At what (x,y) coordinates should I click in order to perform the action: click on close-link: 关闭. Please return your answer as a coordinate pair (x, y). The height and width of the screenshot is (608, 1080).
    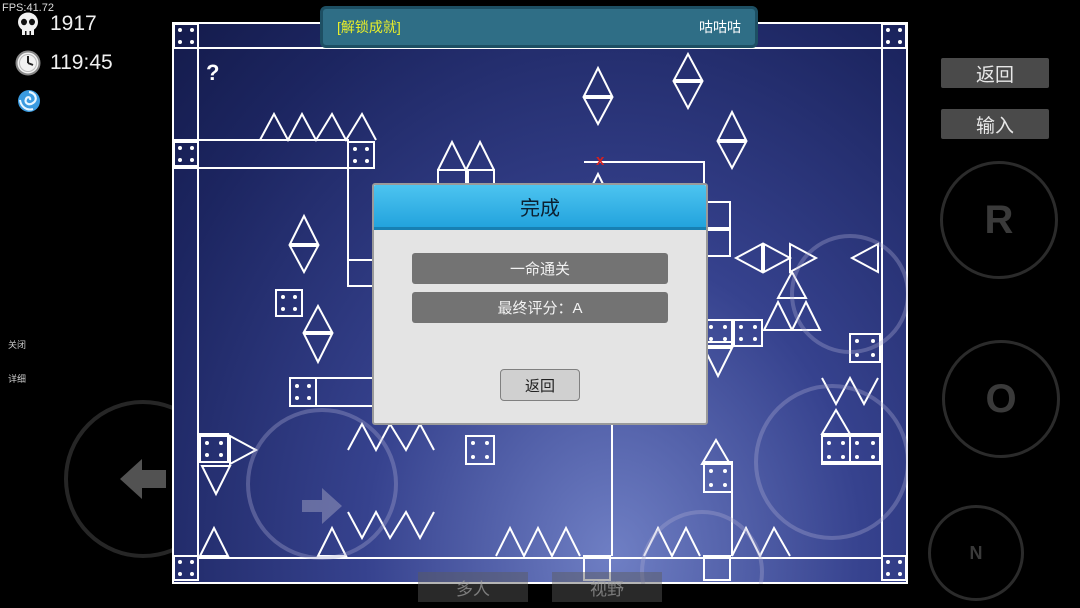
    Looking at the image, I should click on (17, 344).